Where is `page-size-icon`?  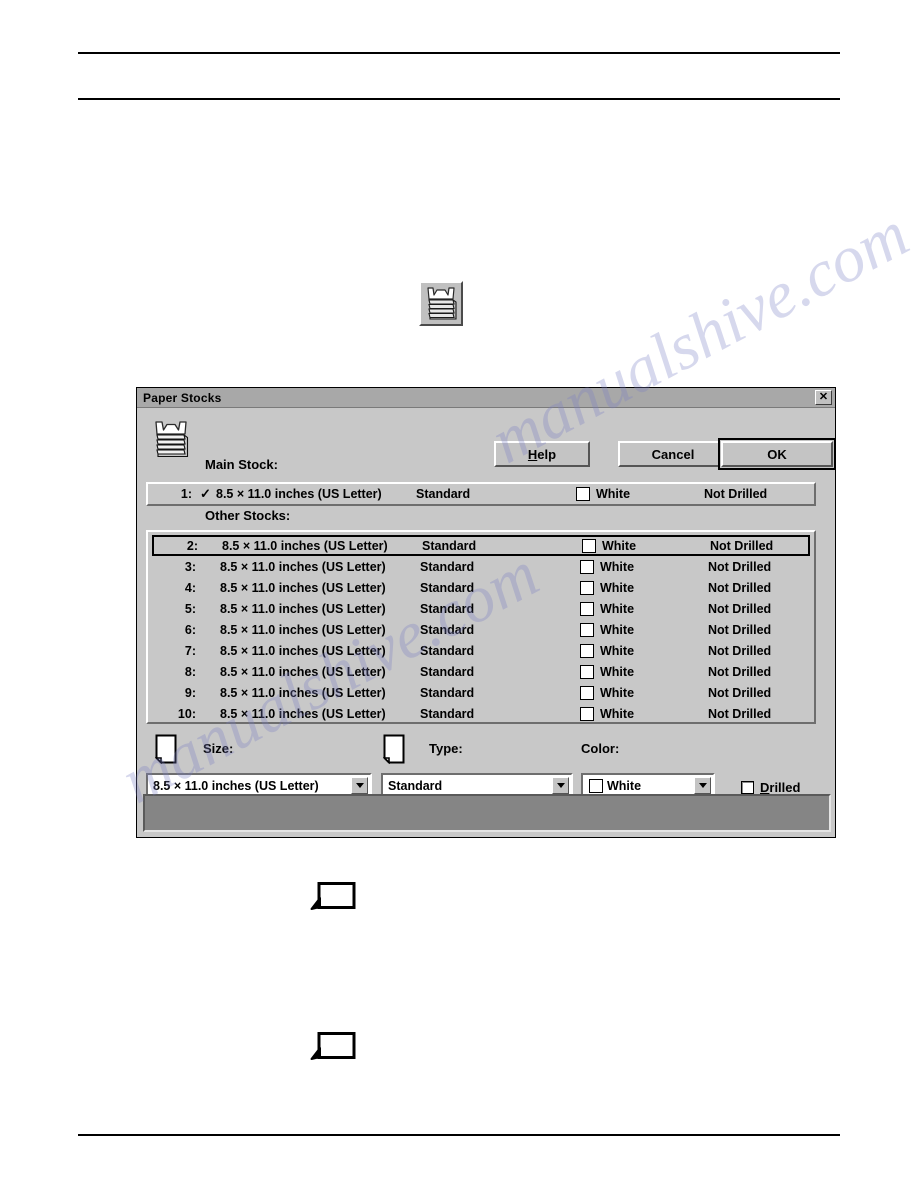
page-size-icon is located at coordinates (165, 749).